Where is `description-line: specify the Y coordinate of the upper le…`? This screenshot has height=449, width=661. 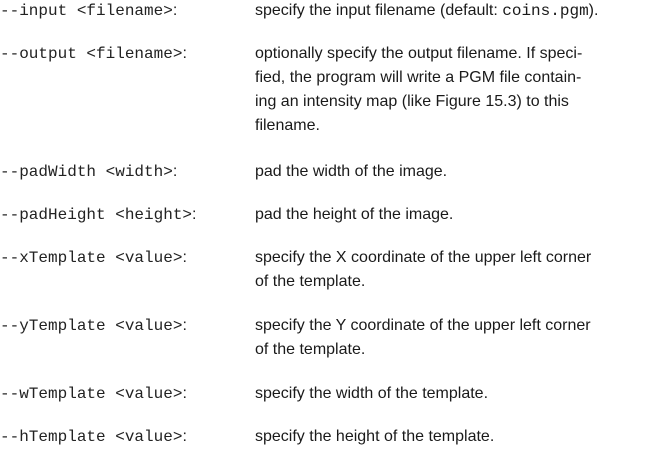
description-line: specify the Y coordinate of the upper le… is located at coordinates (423, 325).